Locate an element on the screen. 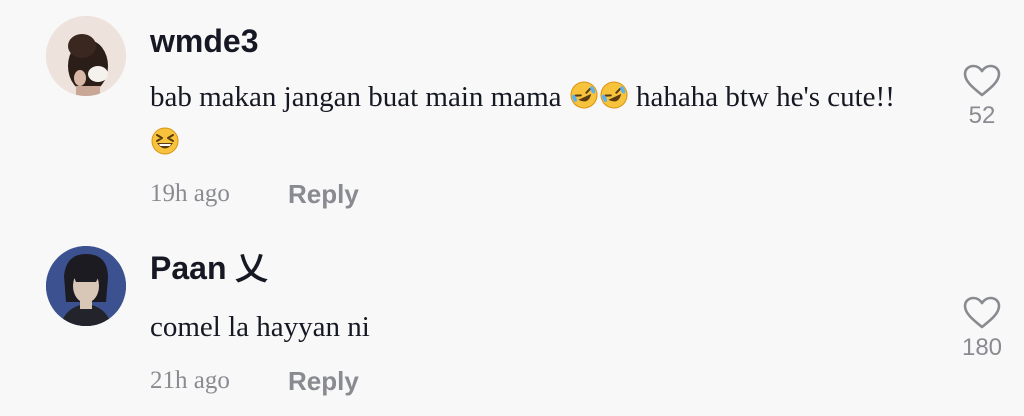 The image size is (1024, 416). grinning-squinting-face-icon is located at coordinates (165, 147).